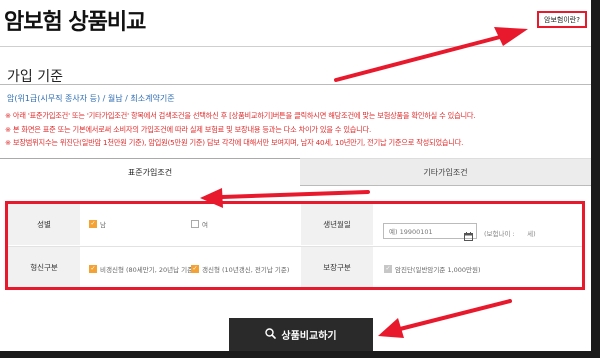 This screenshot has width=600, height=358. Describe the element at coordinates (445, 318) in the screenshot. I see `arrow-to-button` at that location.